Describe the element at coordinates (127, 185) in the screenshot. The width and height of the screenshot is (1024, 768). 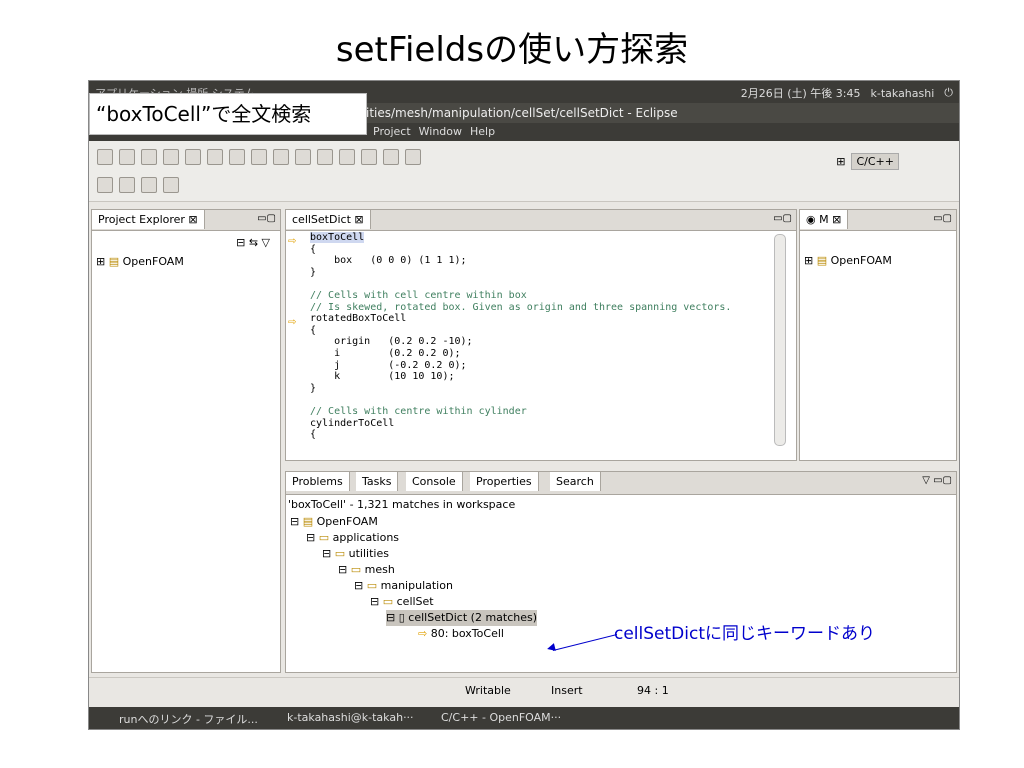
I see `prev-annotation-icon` at that location.